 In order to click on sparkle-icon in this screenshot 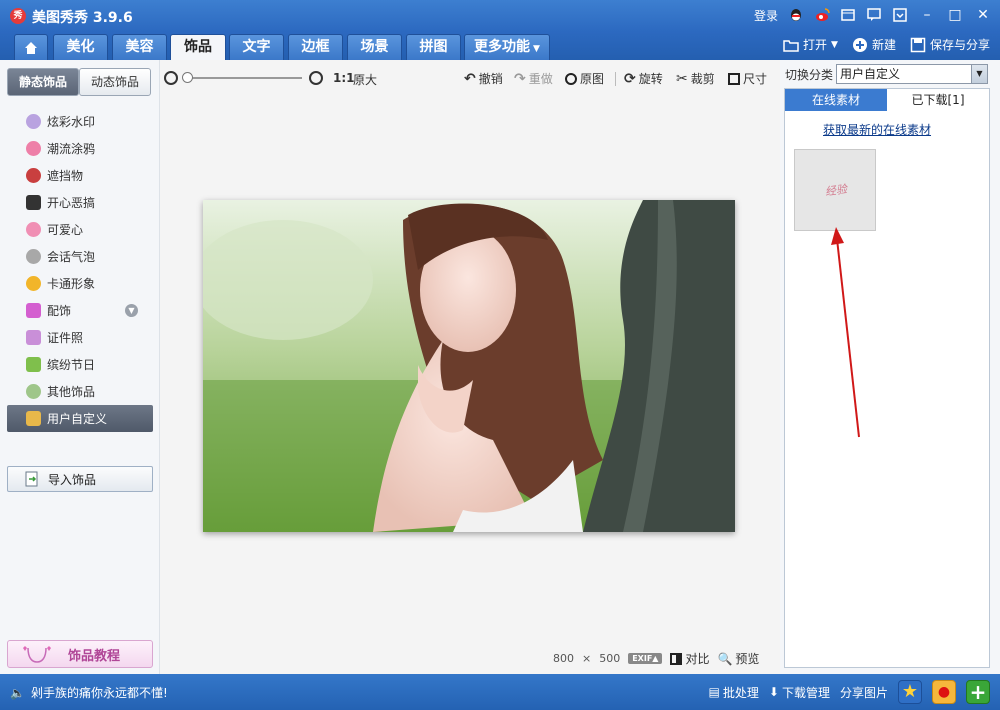, I will do `click(33, 121)`.